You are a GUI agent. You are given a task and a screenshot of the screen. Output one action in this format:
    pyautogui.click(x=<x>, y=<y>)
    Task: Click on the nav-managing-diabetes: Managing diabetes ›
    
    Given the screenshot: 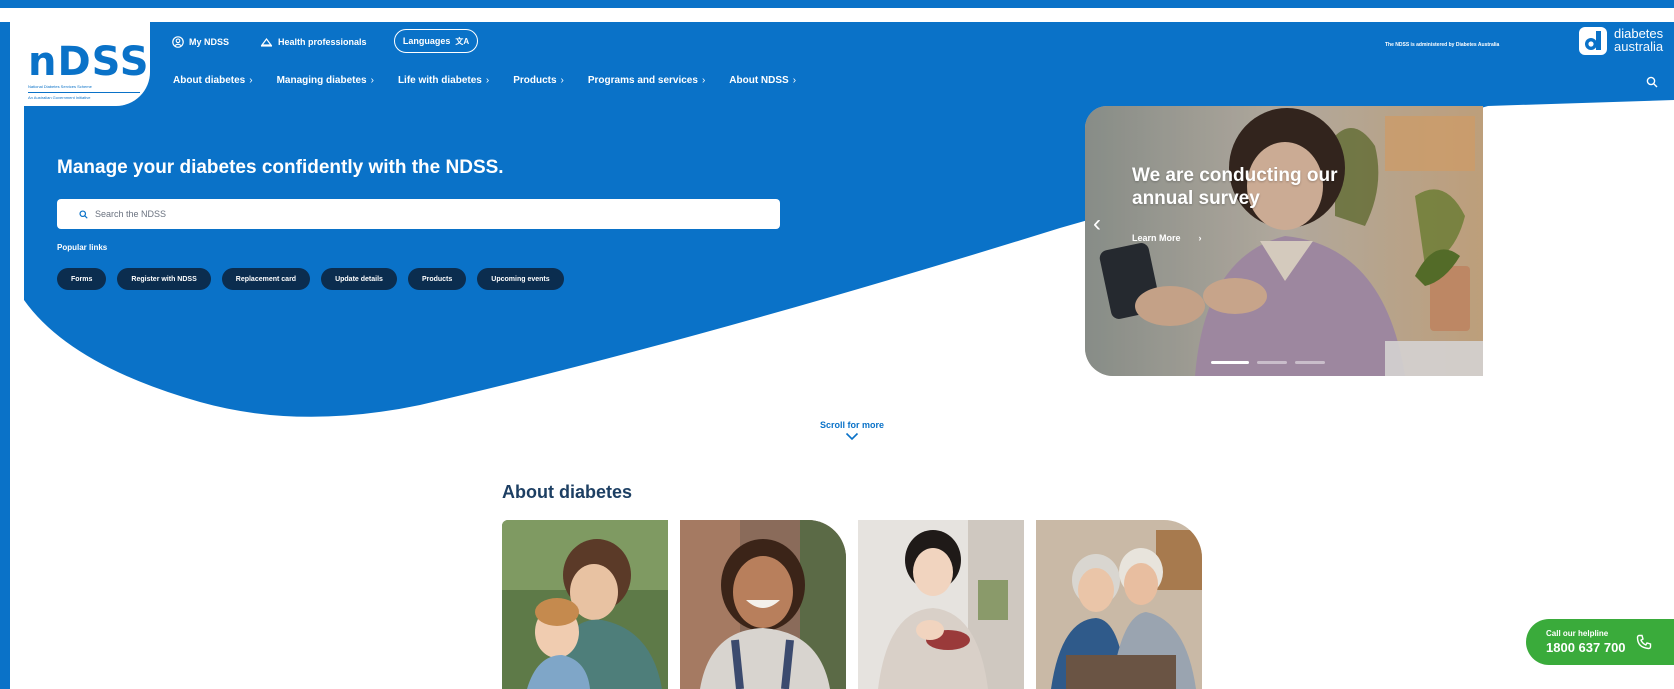 What is the action you would take?
    pyautogui.click(x=325, y=80)
    